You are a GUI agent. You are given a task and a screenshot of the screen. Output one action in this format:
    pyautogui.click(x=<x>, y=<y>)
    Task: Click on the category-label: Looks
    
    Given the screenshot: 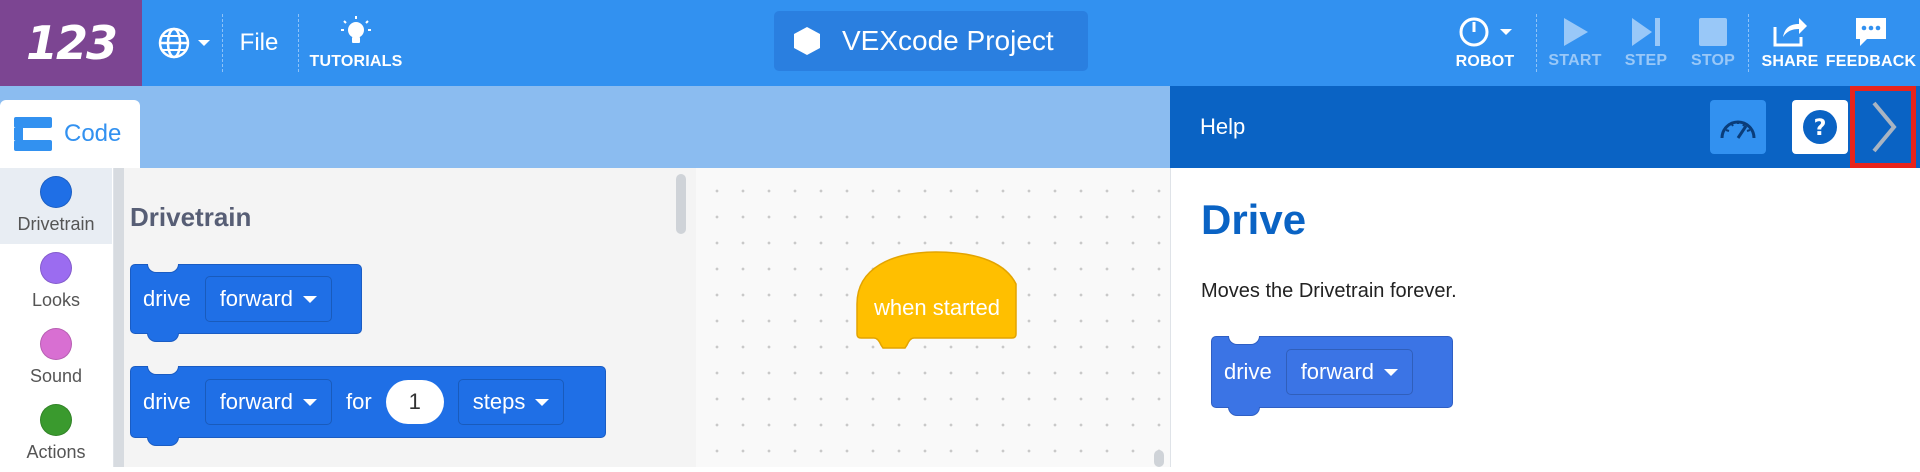 What is the action you would take?
    pyautogui.click(x=56, y=300)
    